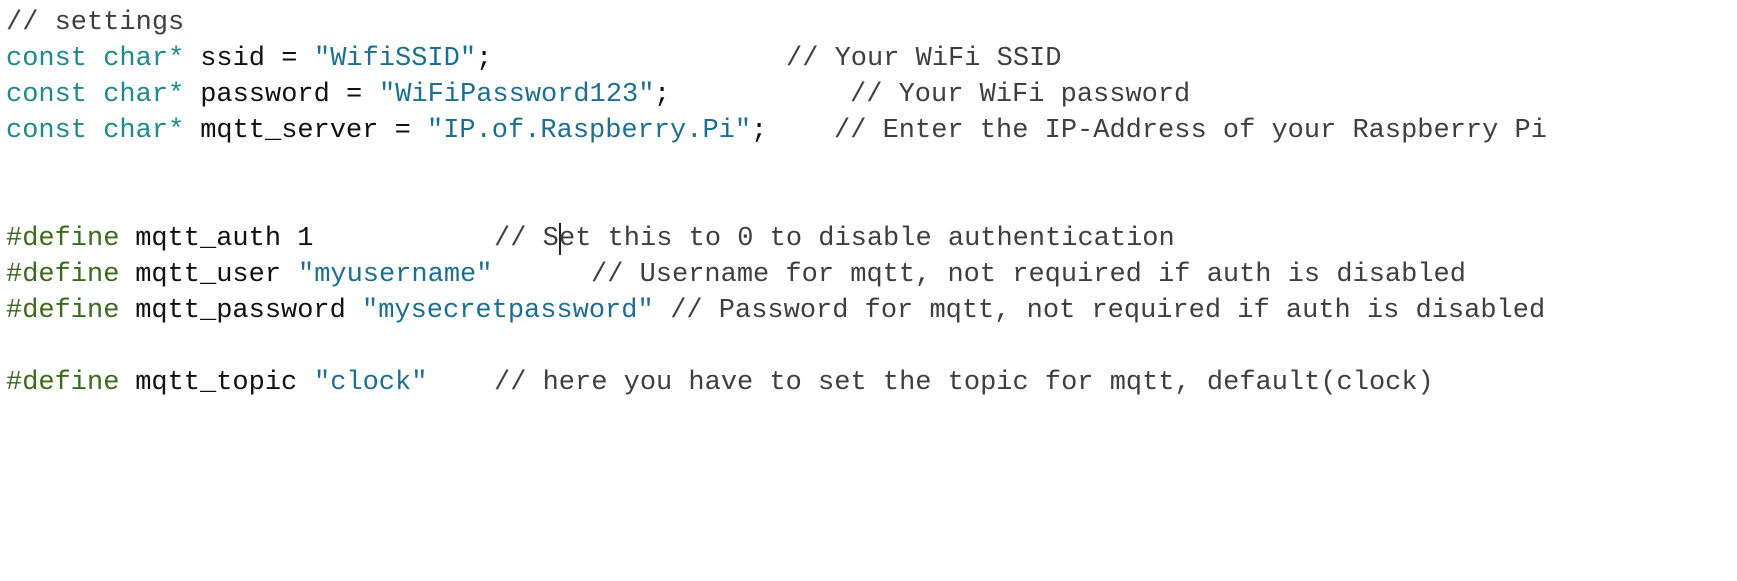 This screenshot has height=581, width=1737. Describe the element at coordinates (924, 59) in the screenshot. I see `comment: // Your WiFi SSID` at that location.